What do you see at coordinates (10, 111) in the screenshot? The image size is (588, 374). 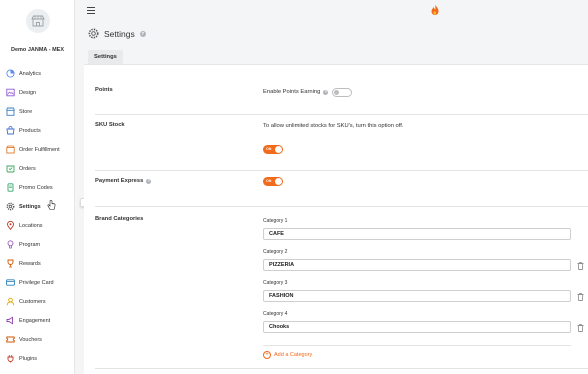 I see `store-icon` at bounding box center [10, 111].